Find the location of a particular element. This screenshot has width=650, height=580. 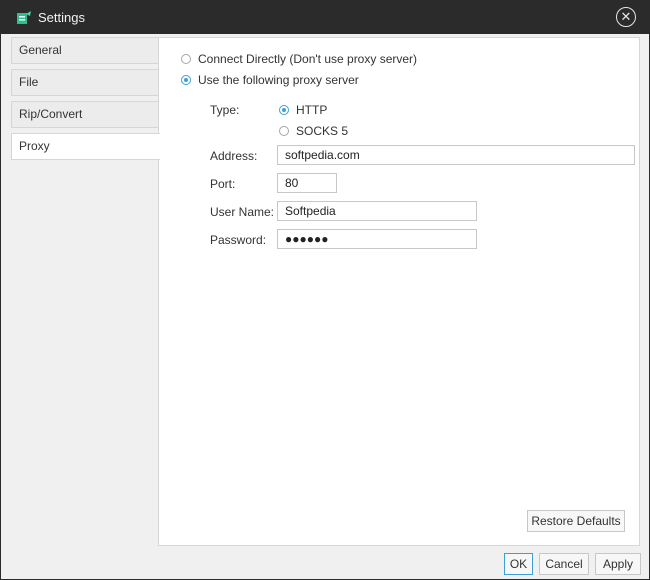

password-input: ●●●●●● is located at coordinates (377, 239).